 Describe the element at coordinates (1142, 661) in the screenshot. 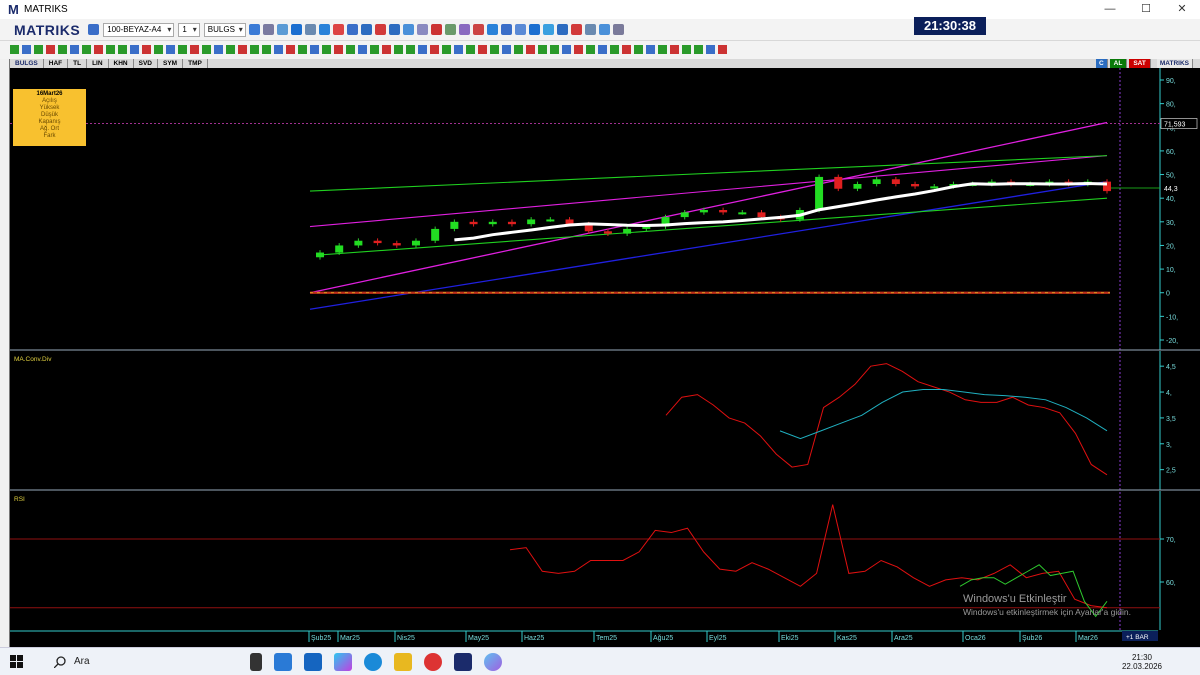

I see `system-tray-clock: 21:30 22.03.2026` at that location.